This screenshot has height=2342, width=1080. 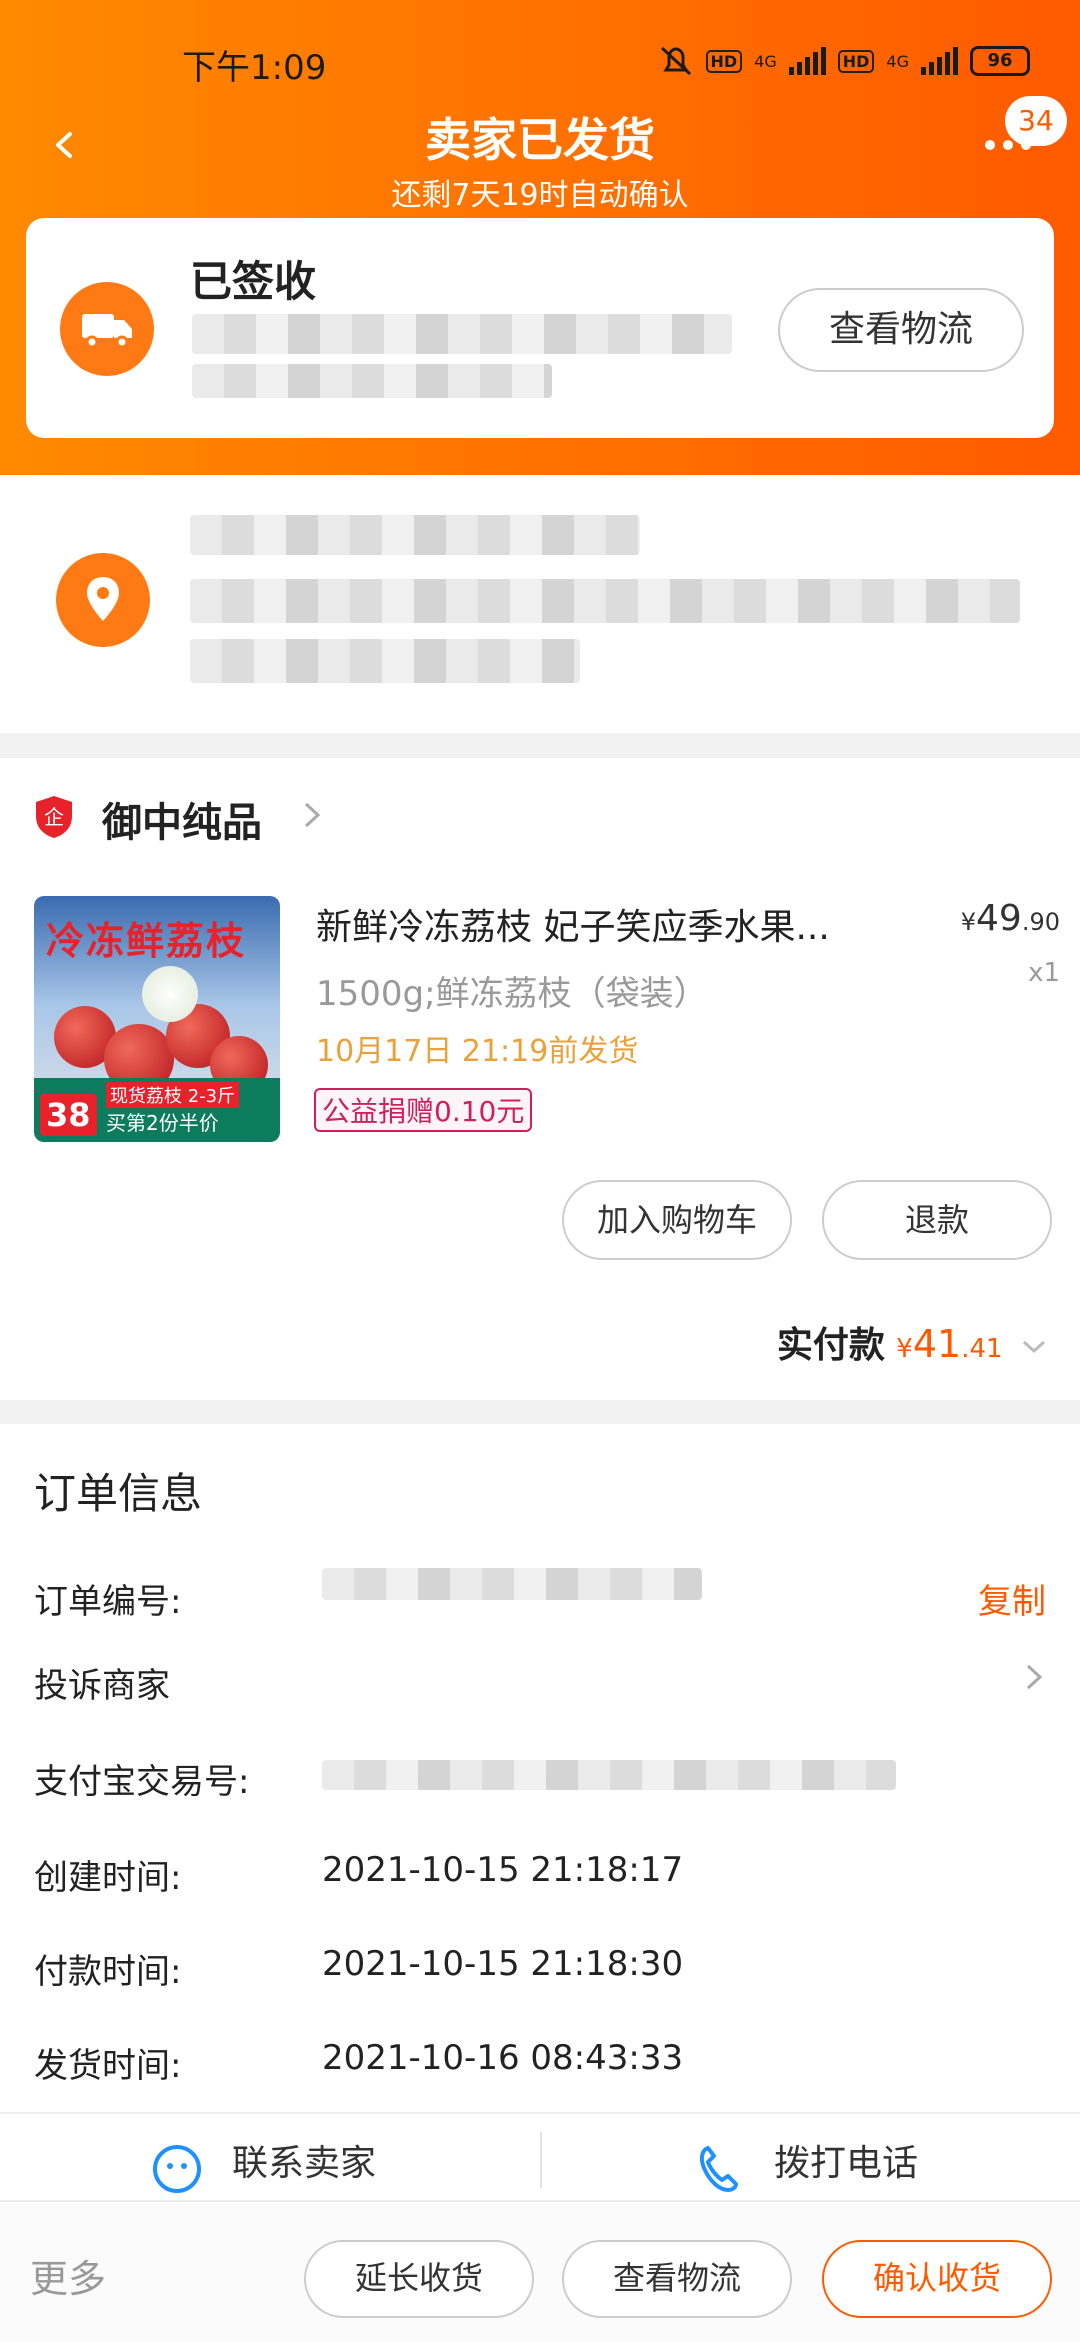 I want to click on divider, so click(x=540, y=2113).